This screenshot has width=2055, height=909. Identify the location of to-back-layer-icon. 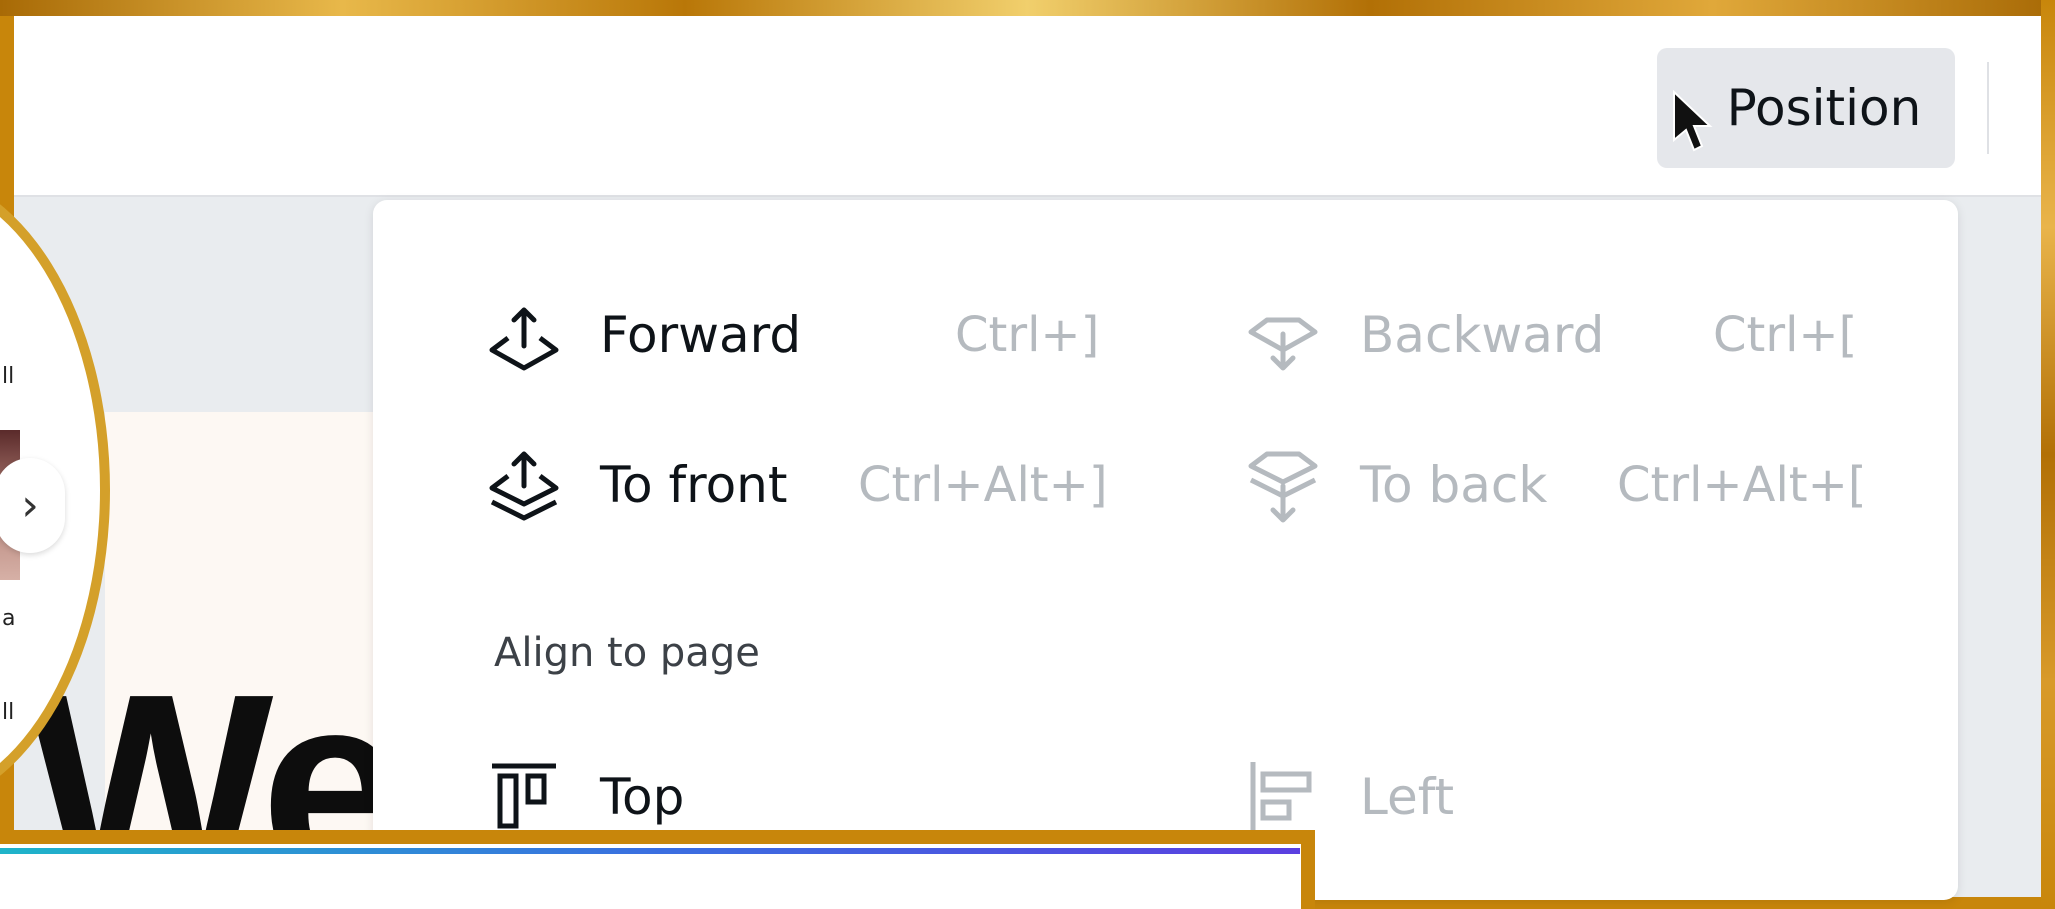
(1283, 487).